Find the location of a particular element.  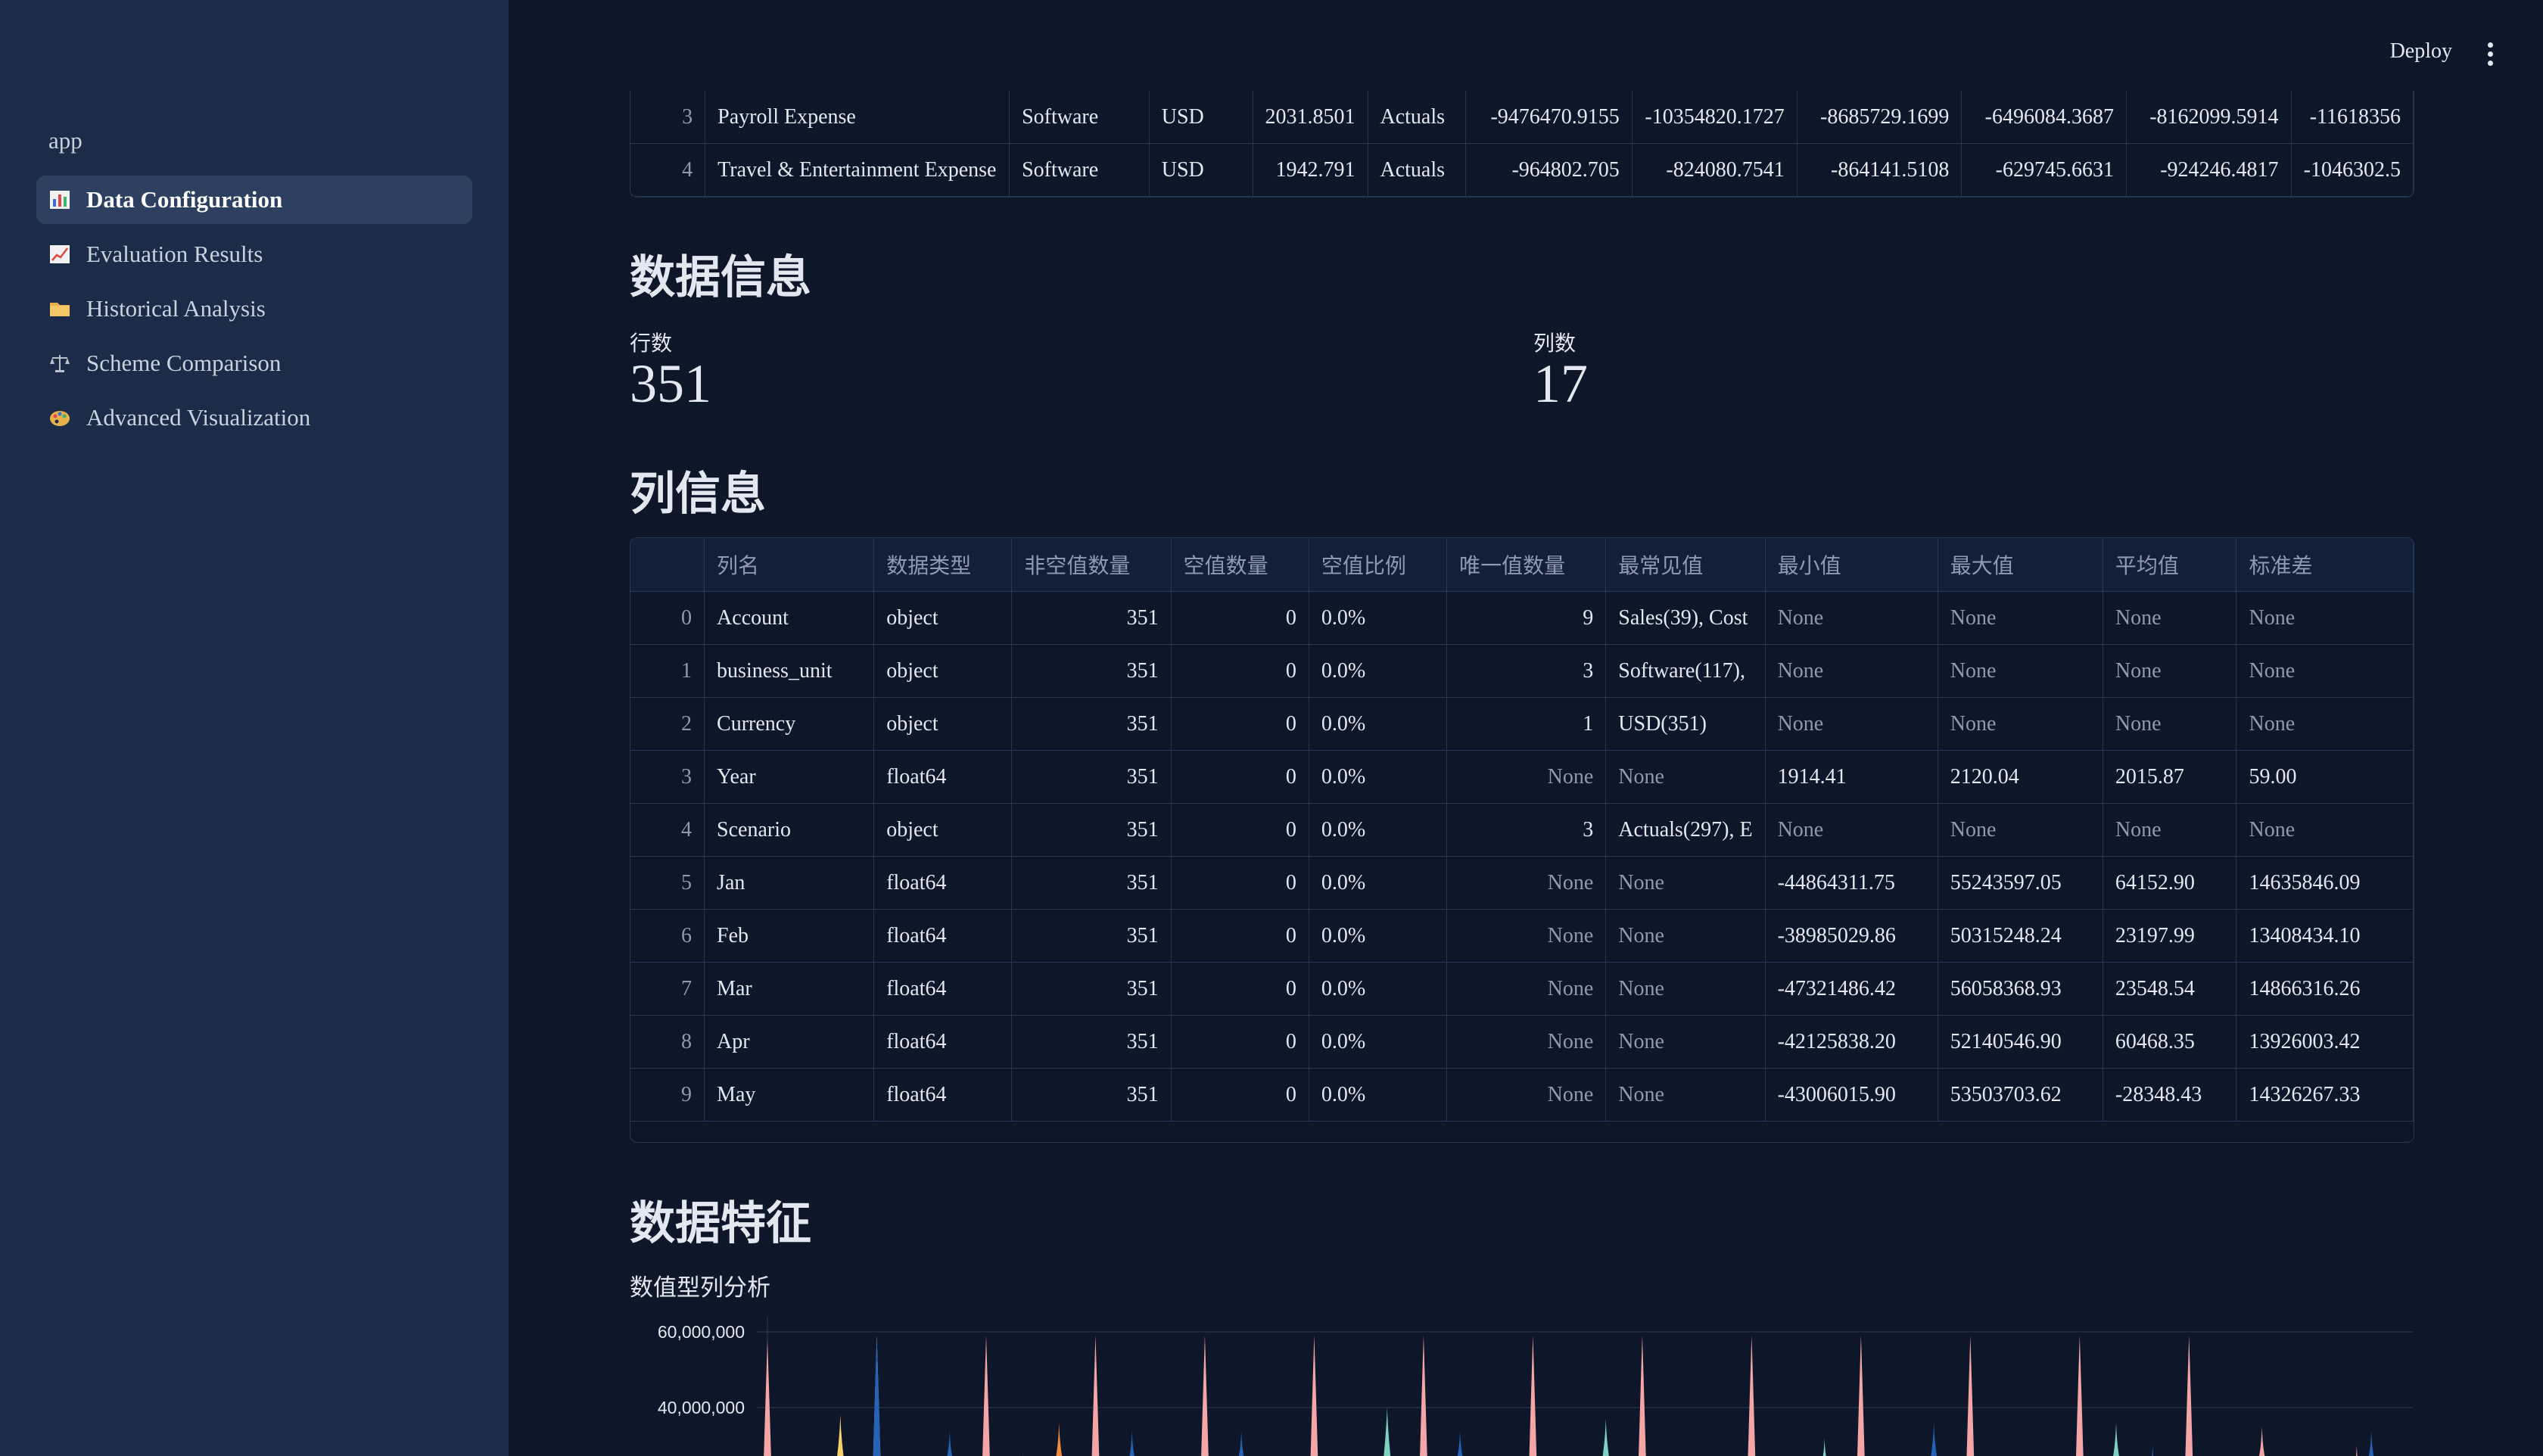

row-index: 9 is located at coordinates (667, 1095).